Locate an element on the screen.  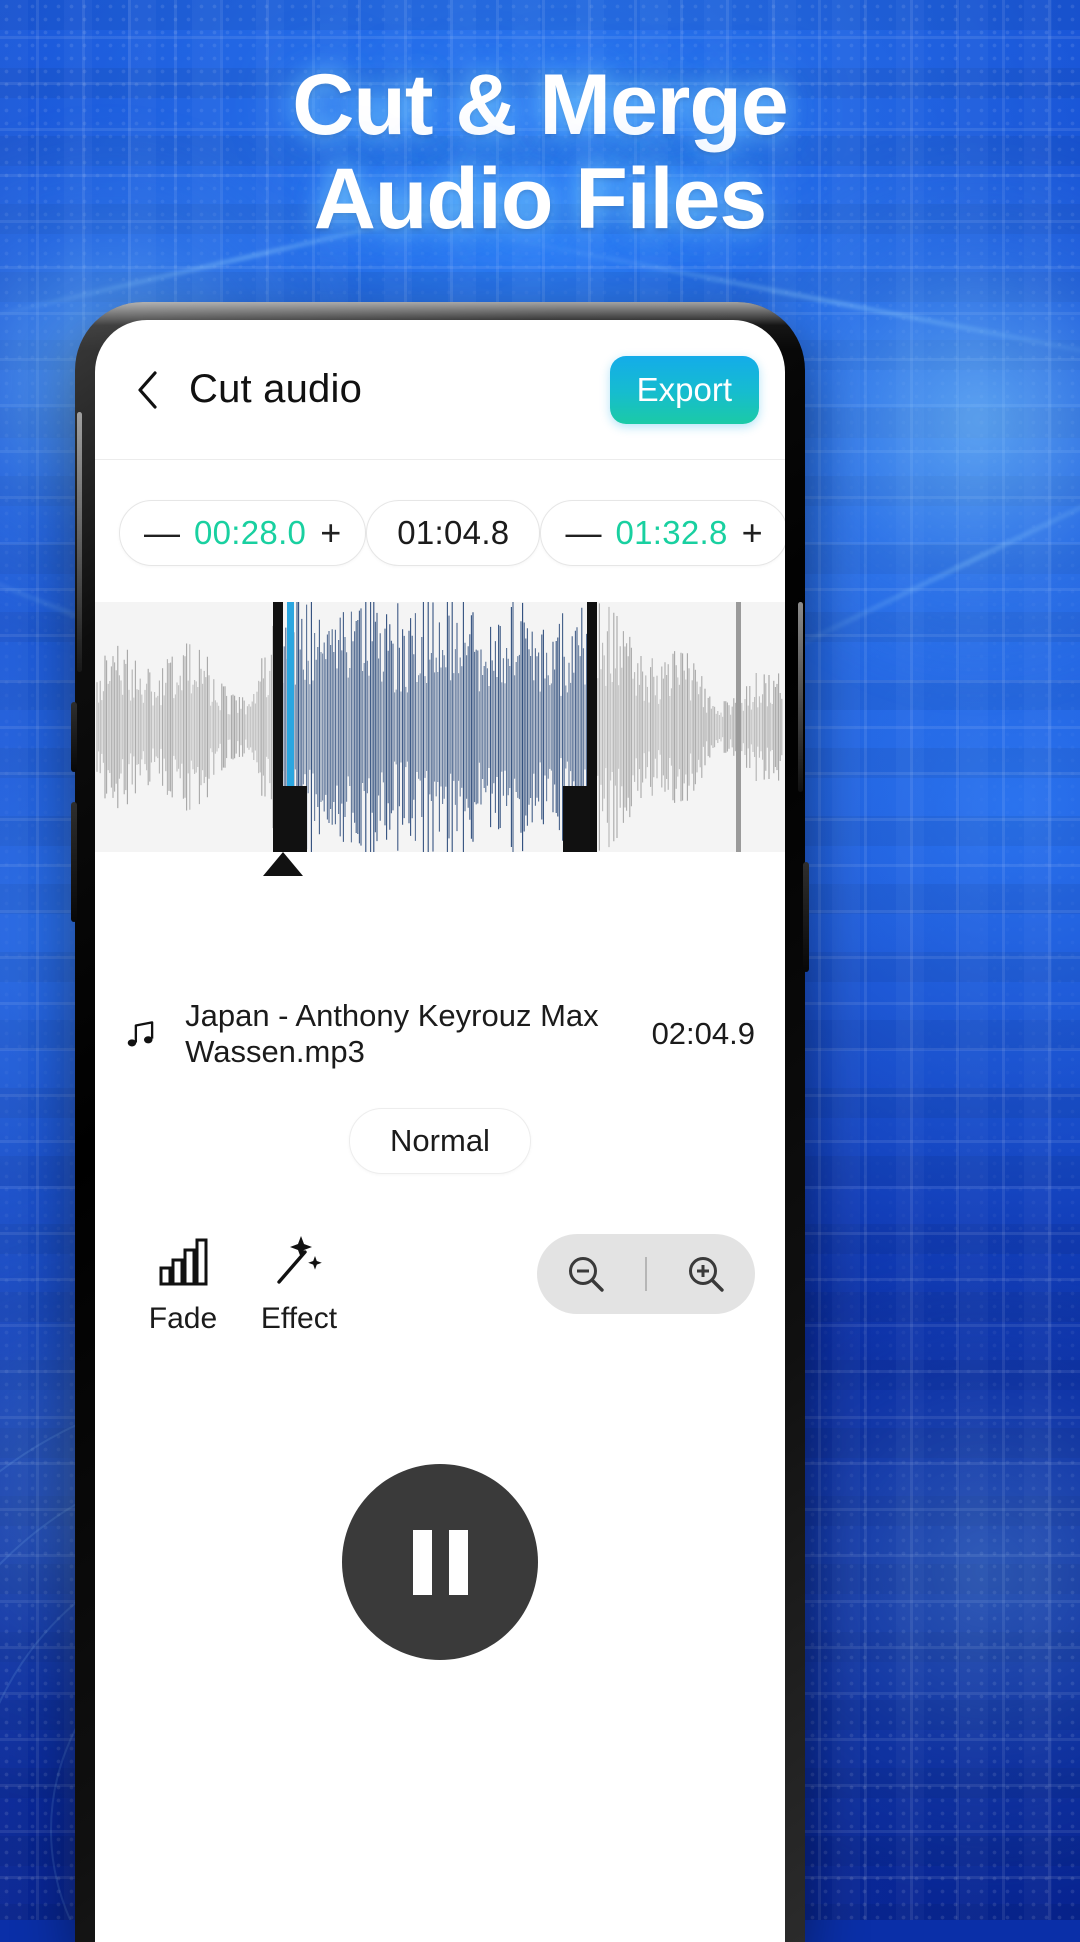
zoom-controls is located at coordinates (646, 1274).